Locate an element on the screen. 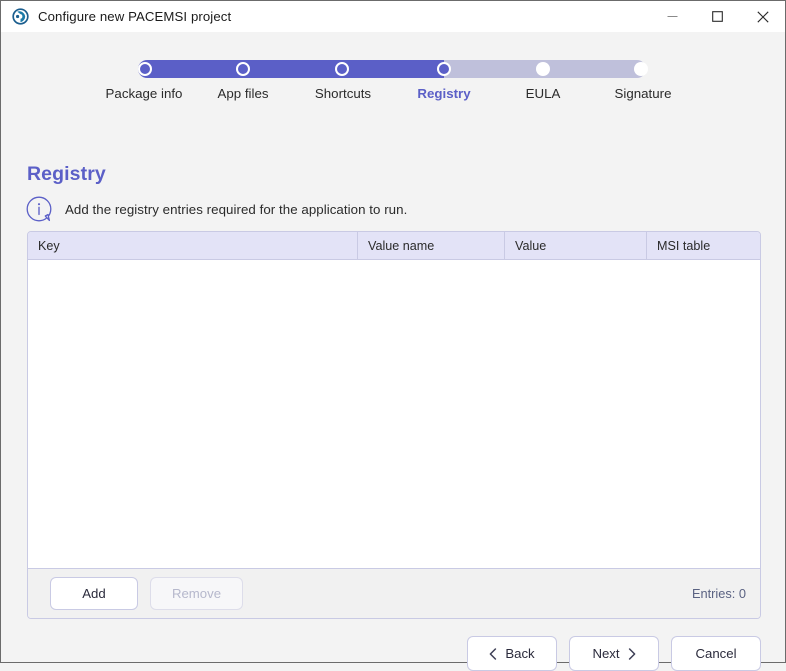 This screenshot has width=786, height=671. minimize-button is located at coordinates (672, 16).